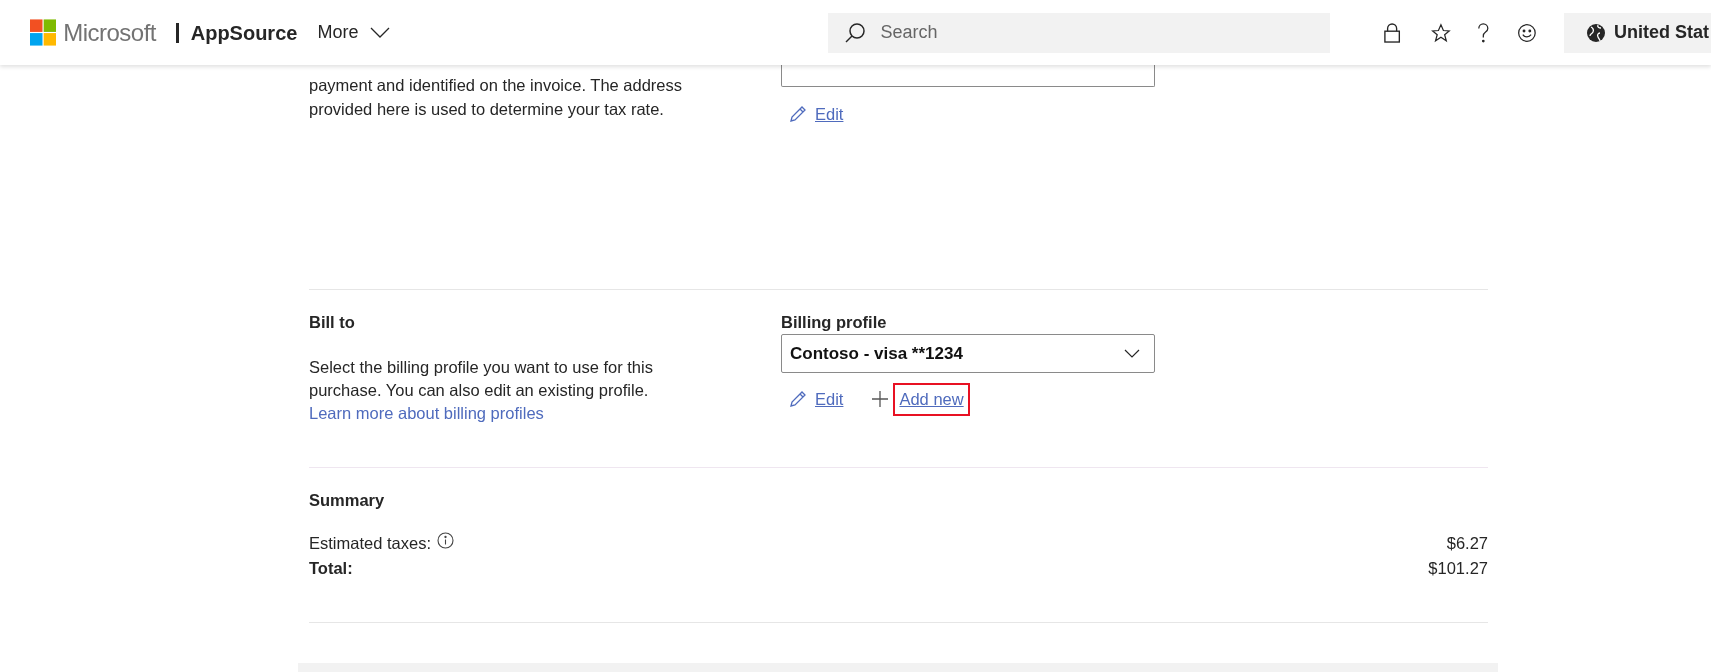 This screenshot has height=672, width=1711. Describe the element at coordinates (331, 569) in the screenshot. I see `summary-label: Total:` at that location.